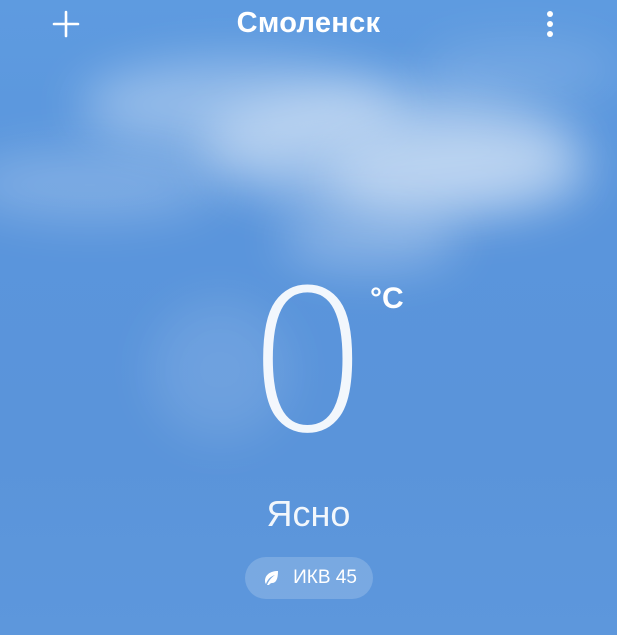  I want to click on leaf-icon, so click(272, 578).